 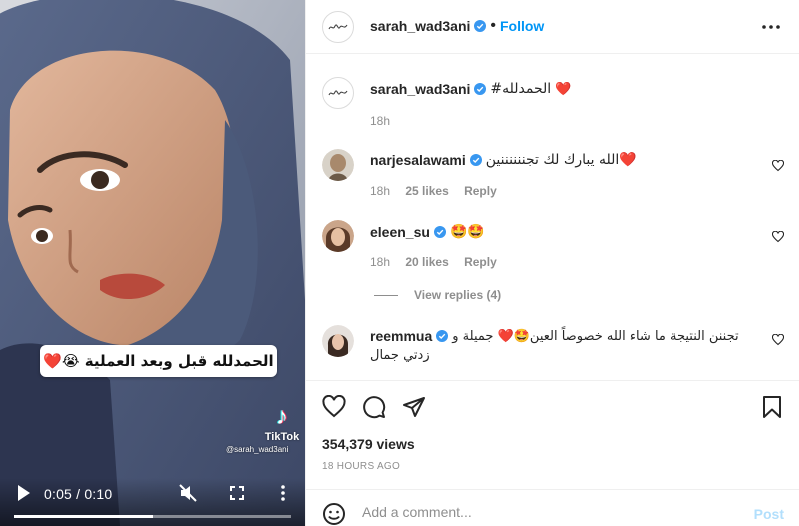 What do you see at coordinates (563, 88) in the screenshot?
I see `caption-heart-emoji: ❤️` at bounding box center [563, 88].